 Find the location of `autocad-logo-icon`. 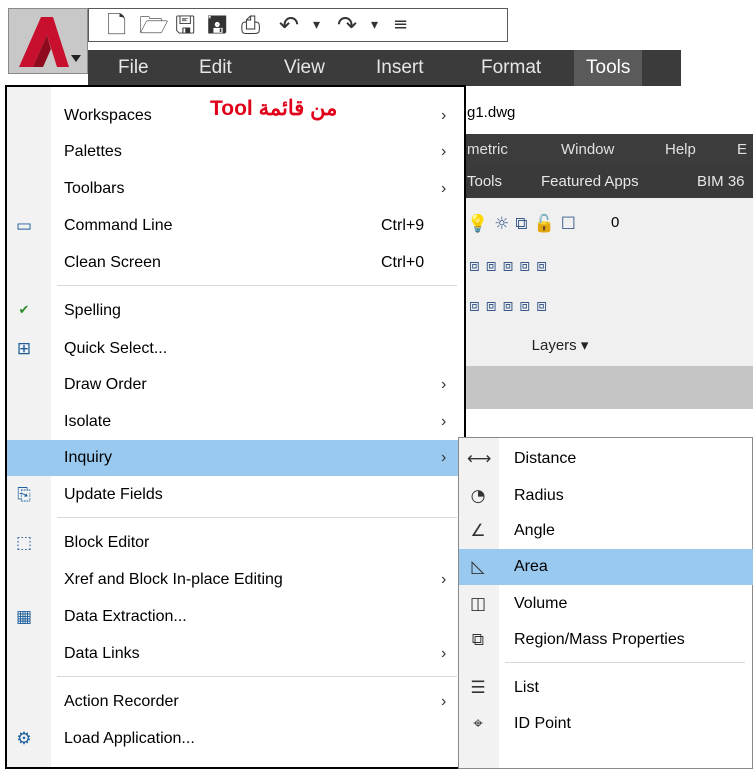

autocad-logo-icon is located at coordinates (50, 42).